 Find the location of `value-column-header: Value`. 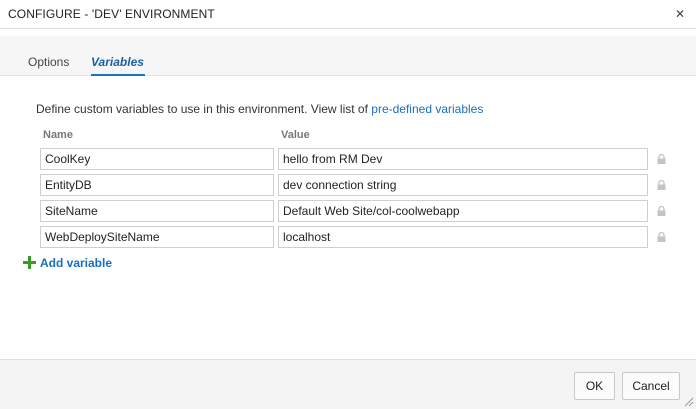

value-column-header: Value is located at coordinates (295, 135).